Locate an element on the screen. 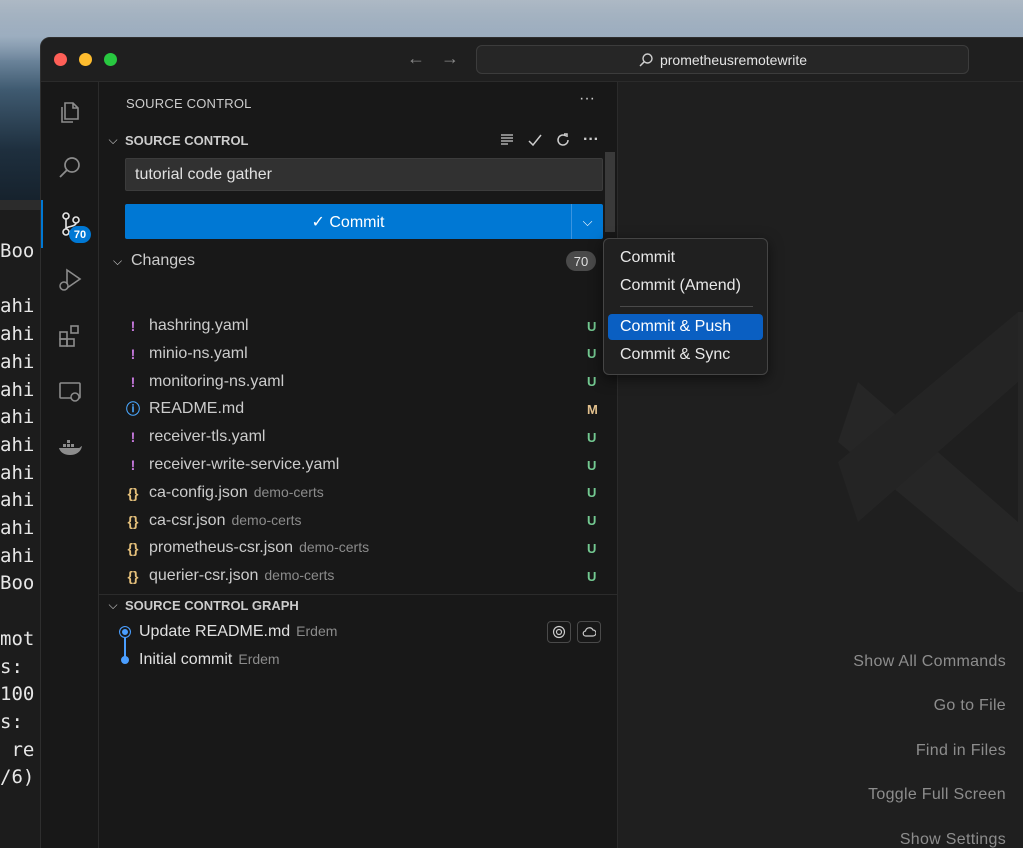 The height and width of the screenshot is (848, 1023). changed-file-row: {} prometheus-csr.json demo-certs U is located at coordinates (357, 548).